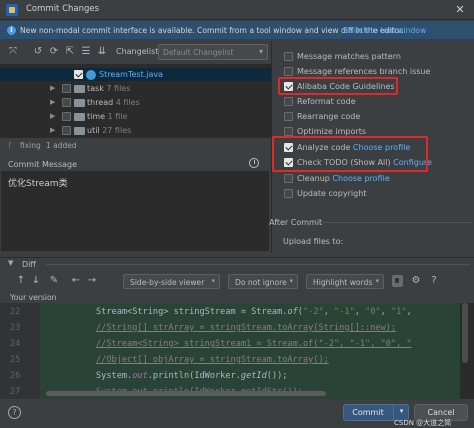 This screenshot has width=474, height=428. Describe the element at coordinates (368, 412) in the screenshot. I see `commit-label: Commit` at that location.